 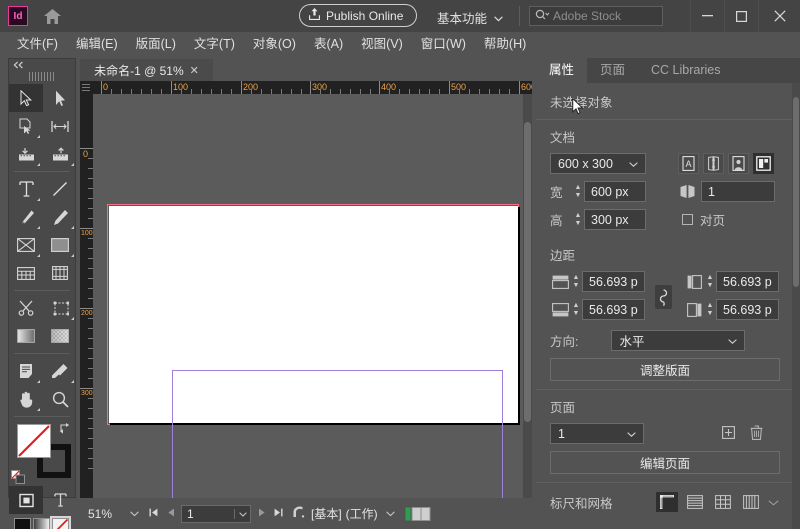 I want to click on selection-tool, so click(x=26, y=98).